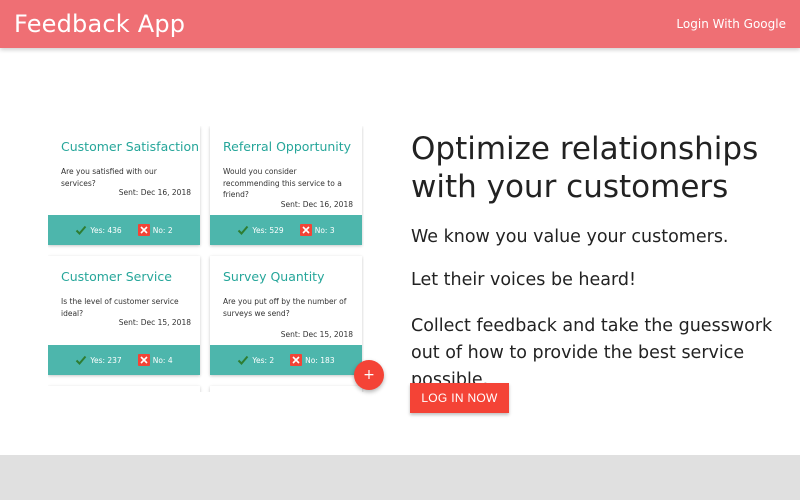 The image size is (800, 500). Describe the element at coordinates (320, 360) in the screenshot. I see `no-count-text: No: 183` at that location.